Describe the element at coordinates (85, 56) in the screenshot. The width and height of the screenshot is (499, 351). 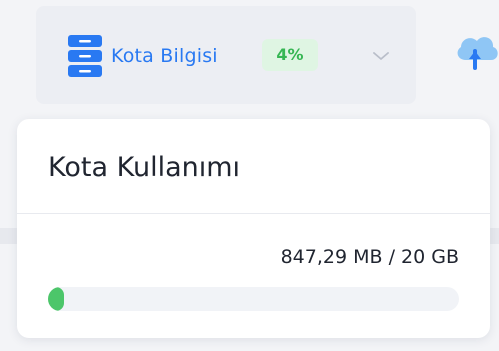
I see `database-icon` at that location.